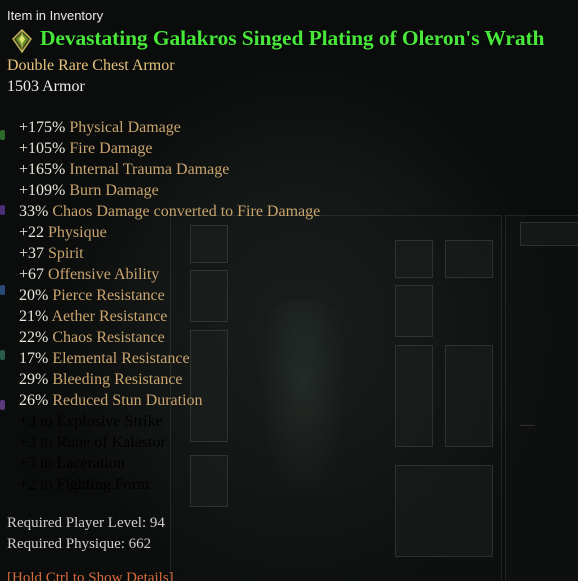 The image size is (578, 581). What do you see at coordinates (108, 316) in the screenshot?
I see `stat-text: Aether Resistance` at bounding box center [108, 316].